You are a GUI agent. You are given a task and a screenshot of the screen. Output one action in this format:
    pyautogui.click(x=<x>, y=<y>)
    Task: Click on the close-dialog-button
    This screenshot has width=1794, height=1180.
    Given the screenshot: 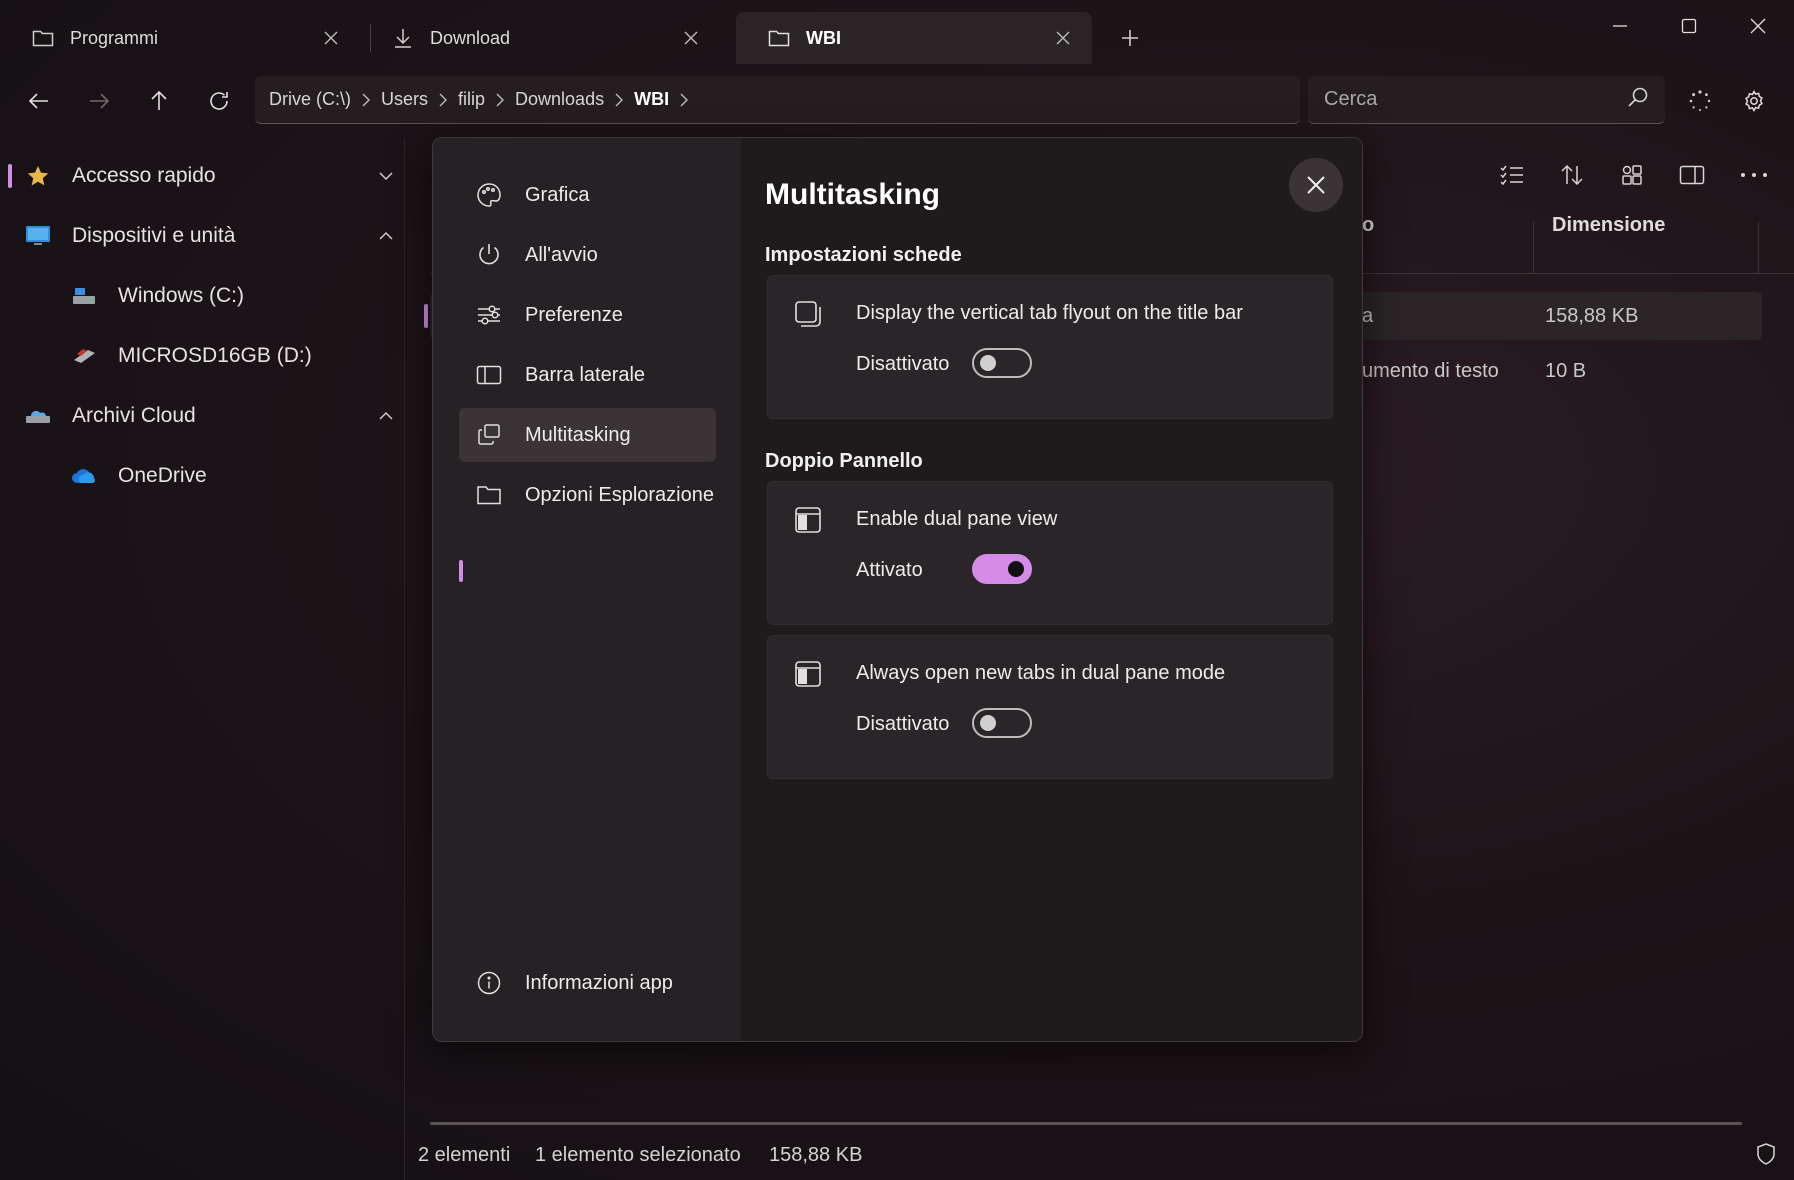 What is the action you would take?
    pyautogui.click(x=1316, y=185)
    